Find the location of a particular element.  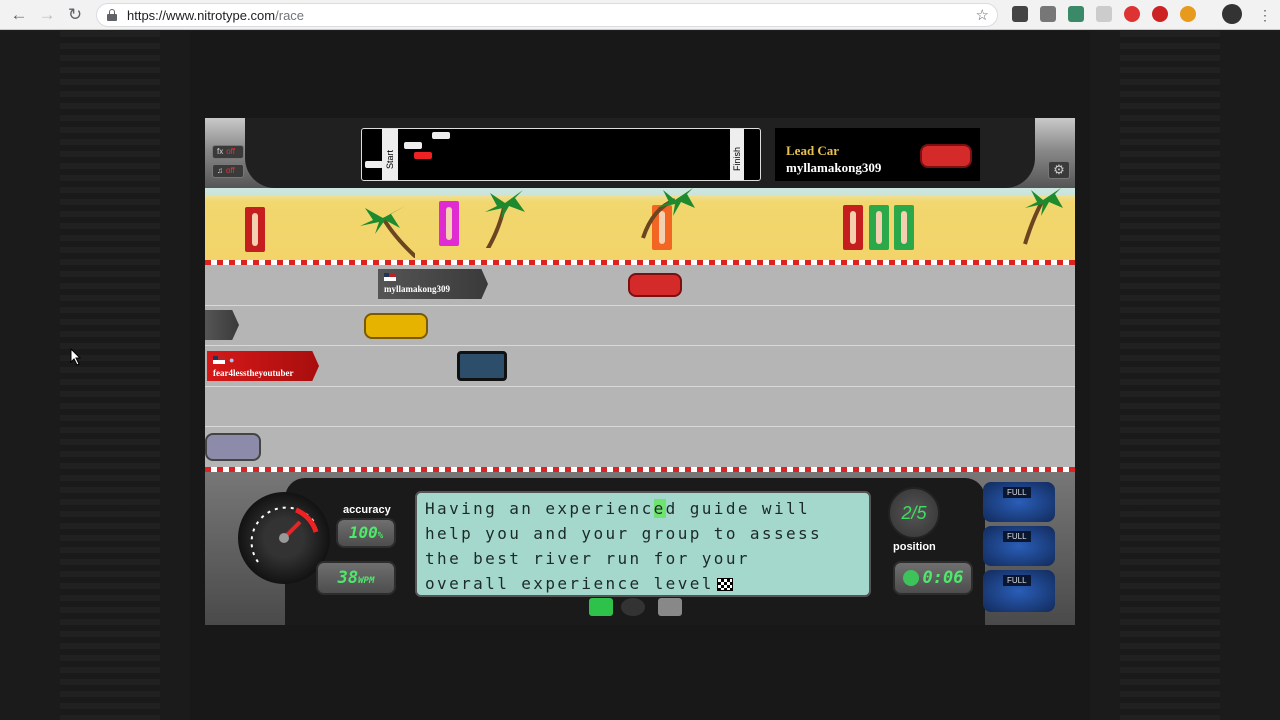

typing-text-line-4: overall experience level is located at coordinates (643, 583).